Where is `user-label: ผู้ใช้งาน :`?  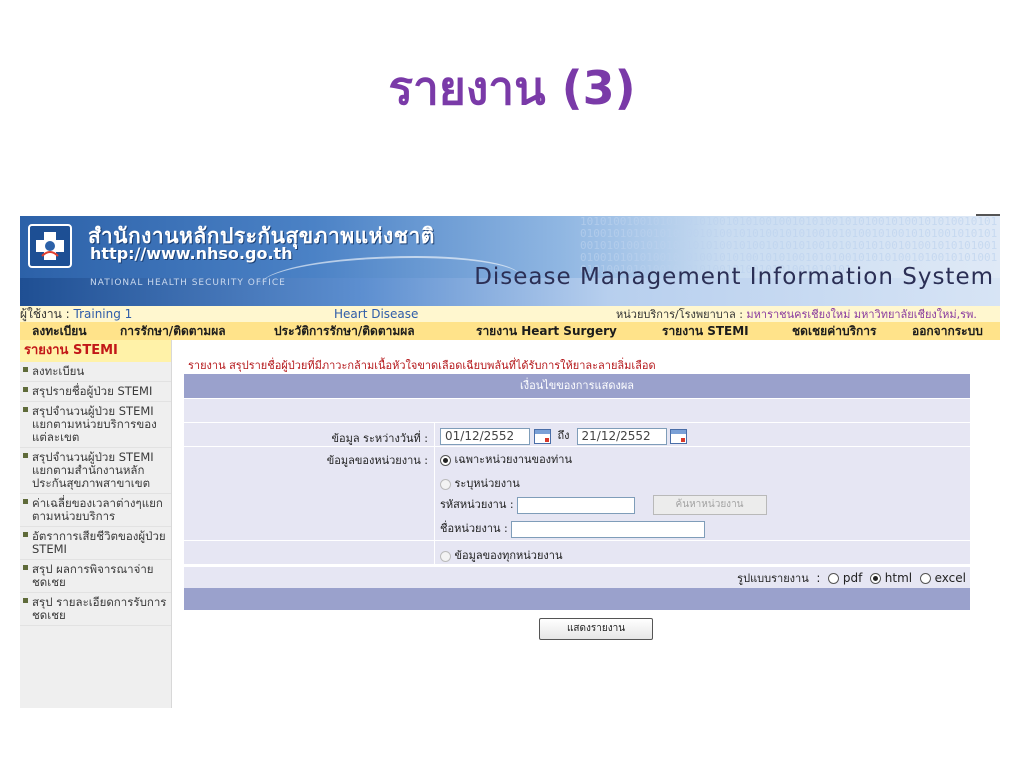
user-label: ผู้ใช้งาน : is located at coordinates (47, 314).